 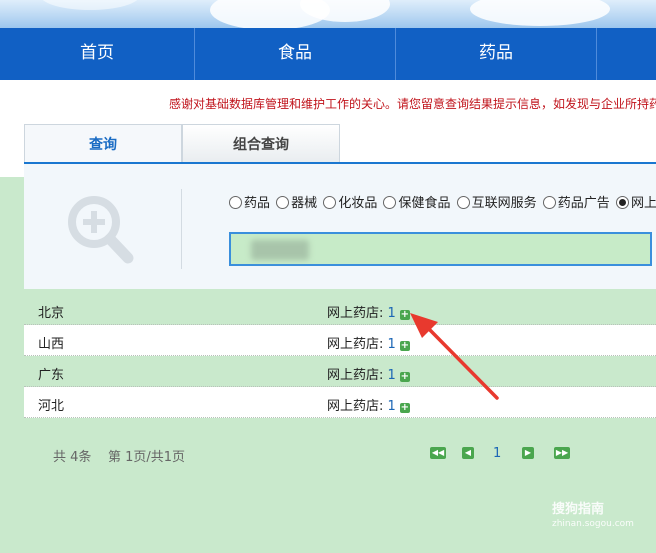 What do you see at coordinates (593, 524) in the screenshot?
I see `watermark-site: zhinan.sogou.com` at bounding box center [593, 524].